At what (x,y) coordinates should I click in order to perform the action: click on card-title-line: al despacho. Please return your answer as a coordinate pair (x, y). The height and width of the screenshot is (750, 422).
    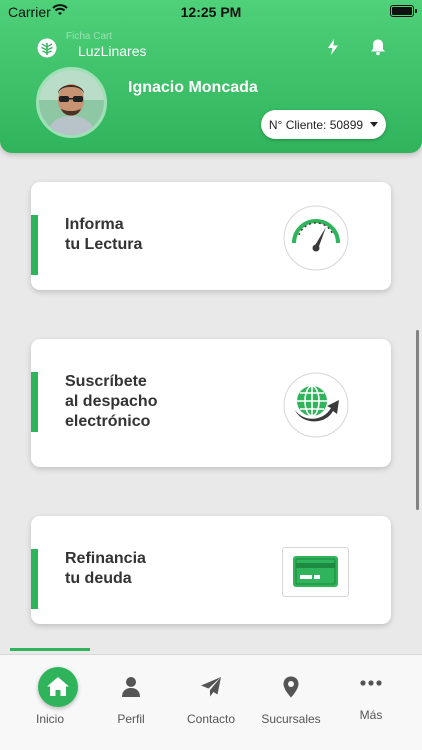
    Looking at the image, I should click on (111, 401).